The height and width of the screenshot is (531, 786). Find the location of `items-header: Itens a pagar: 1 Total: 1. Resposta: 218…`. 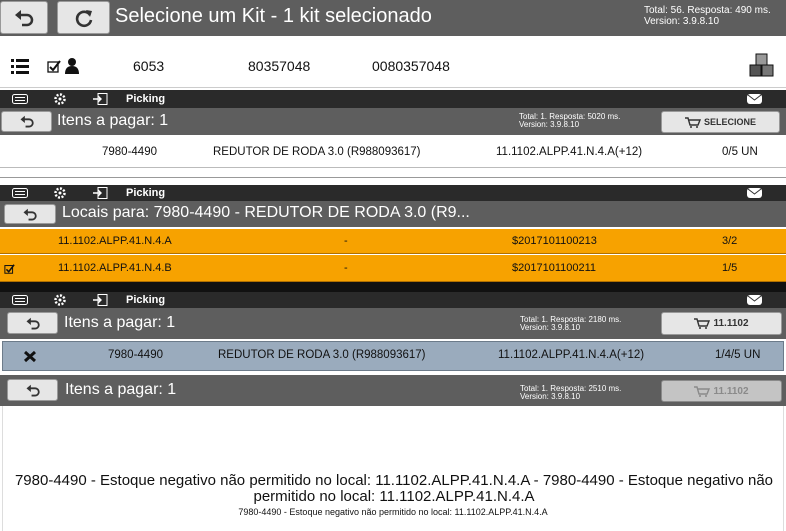

items-header: Itens a pagar: 1 Total: 1. Resposta: 218… is located at coordinates (393, 323).